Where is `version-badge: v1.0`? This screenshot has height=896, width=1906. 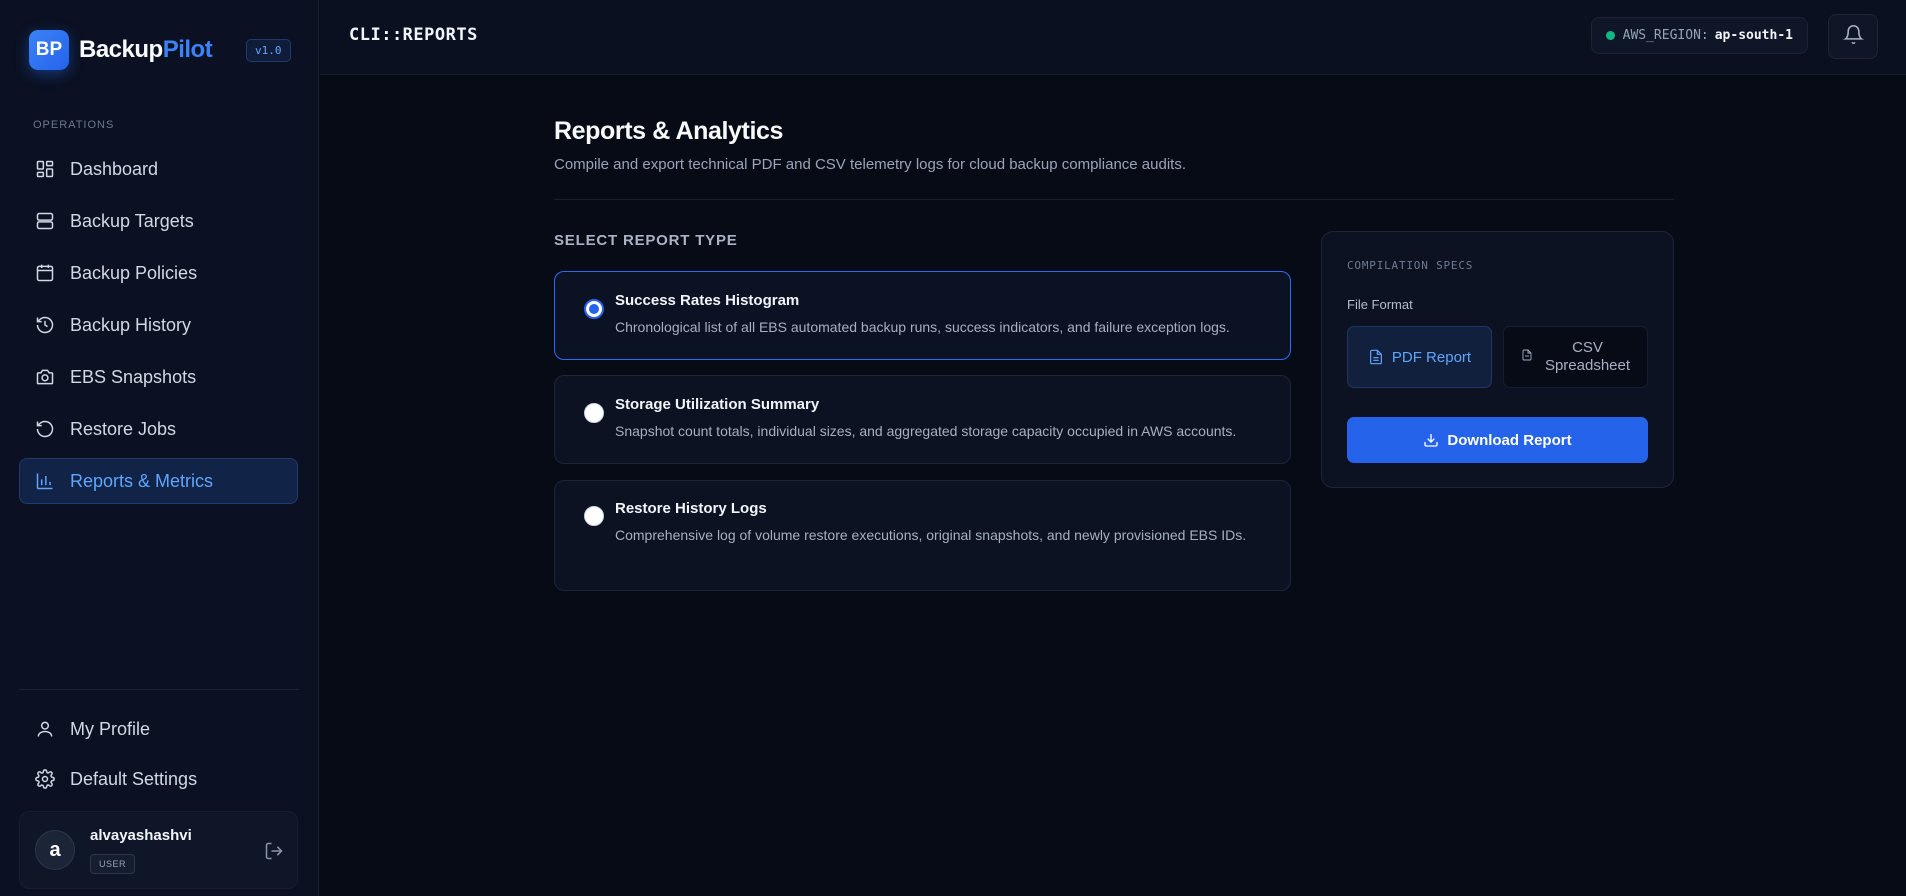 version-badge: v1.0 is located at coordinates (268, 50).